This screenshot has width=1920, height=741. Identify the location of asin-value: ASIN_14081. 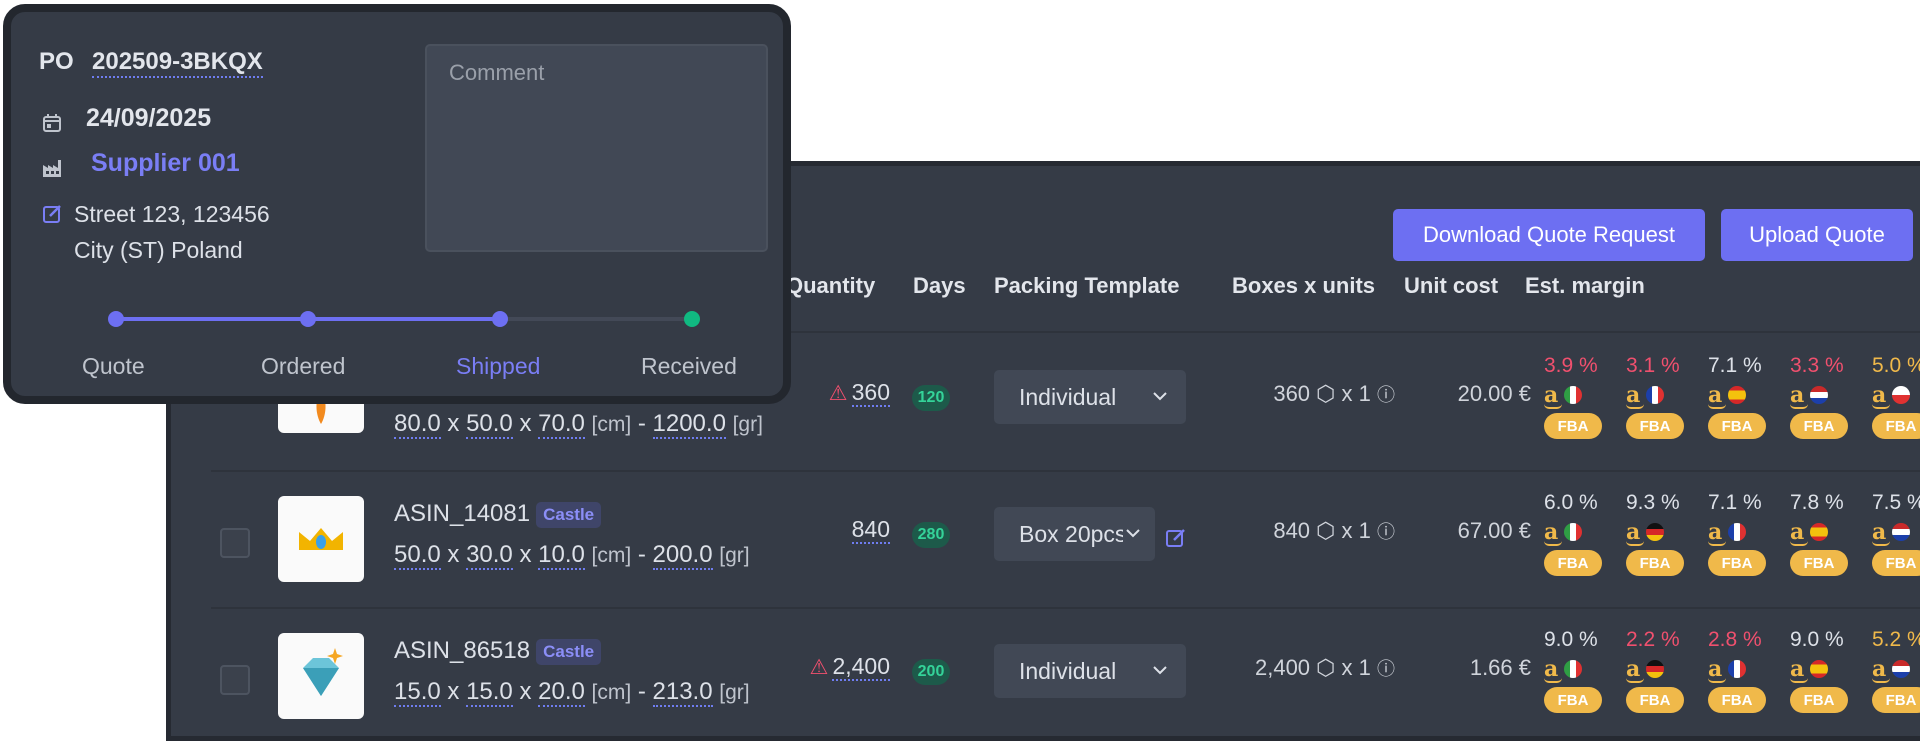
(462, 513).